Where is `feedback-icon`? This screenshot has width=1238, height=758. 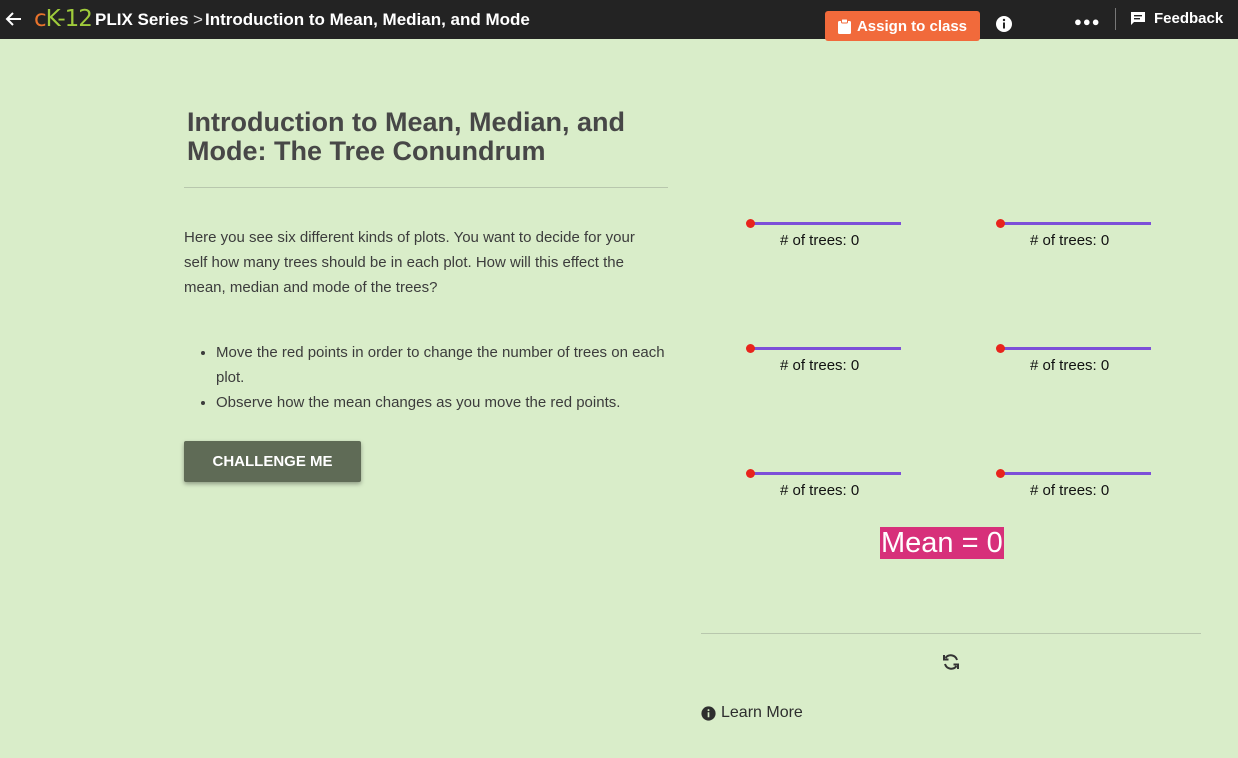 feedback-icon is located at coordinates (1138, 18).